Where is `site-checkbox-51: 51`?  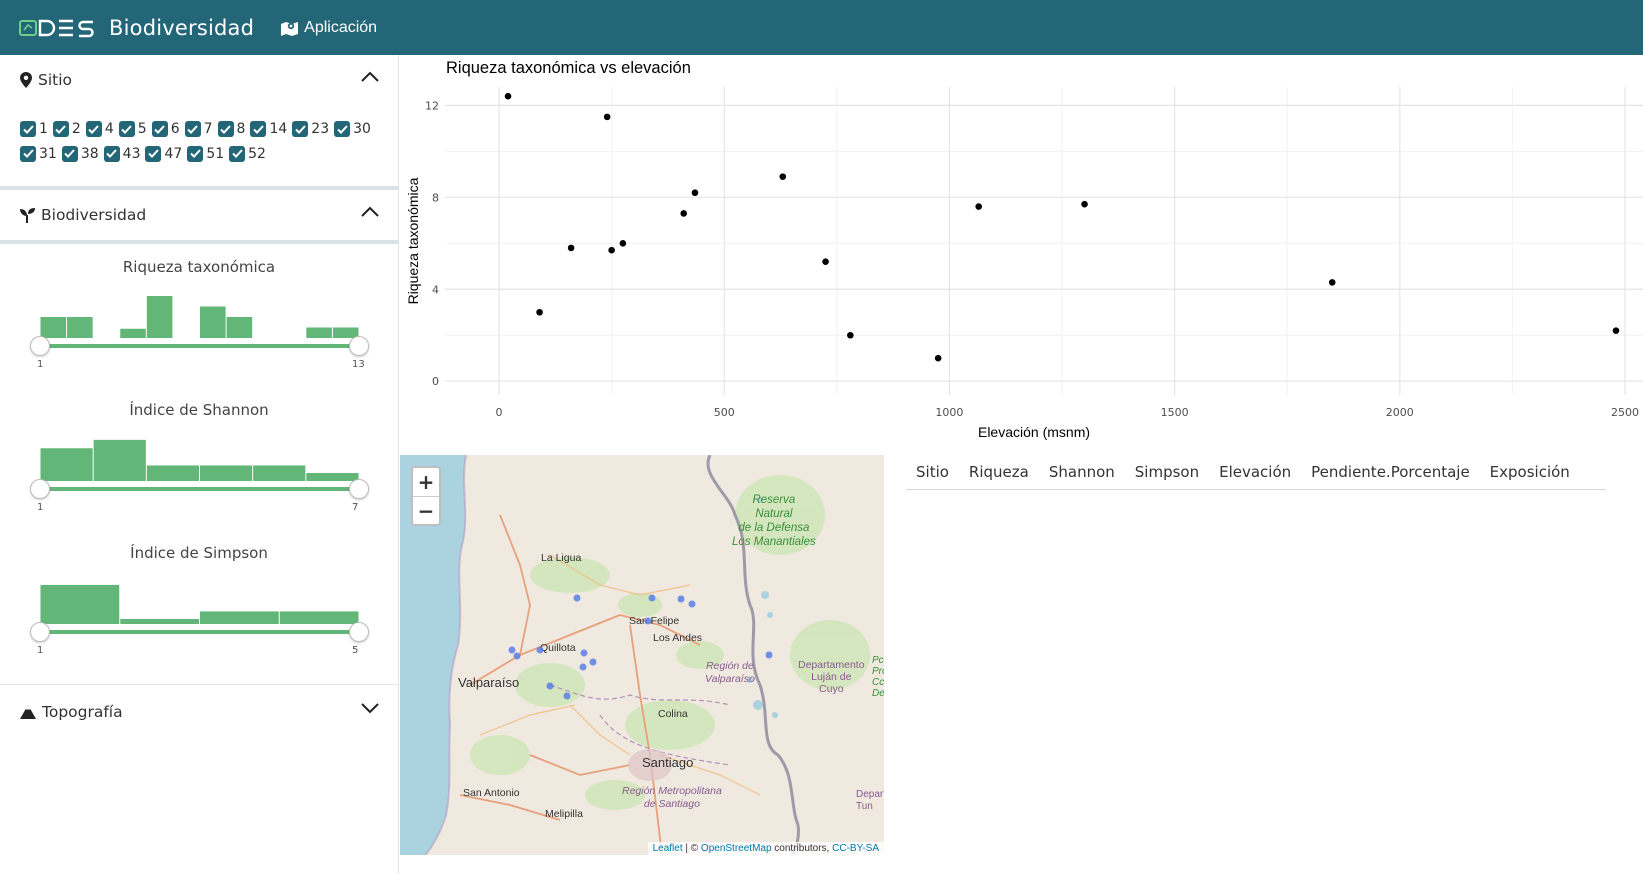 site-checkbox-51: 51 is located at coordinates (205, 154).